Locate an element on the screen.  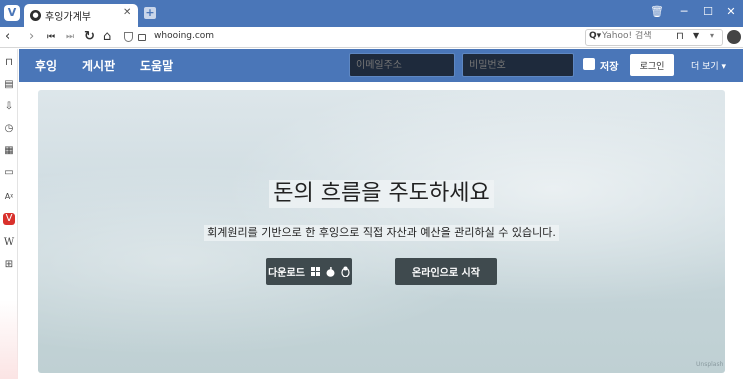
start-online-button: 온라인으로 시작 is located at coordinates (446, 271).